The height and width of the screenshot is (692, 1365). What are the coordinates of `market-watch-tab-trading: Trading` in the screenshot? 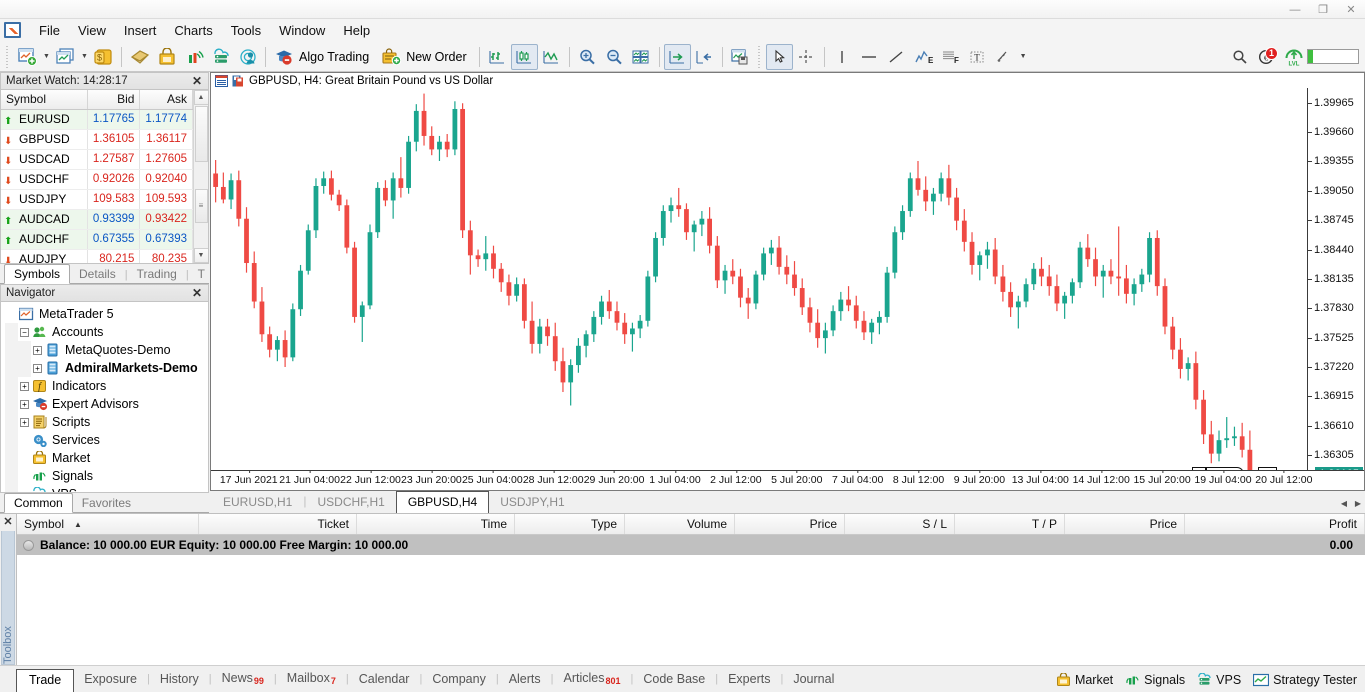 It's located at (157, 274).